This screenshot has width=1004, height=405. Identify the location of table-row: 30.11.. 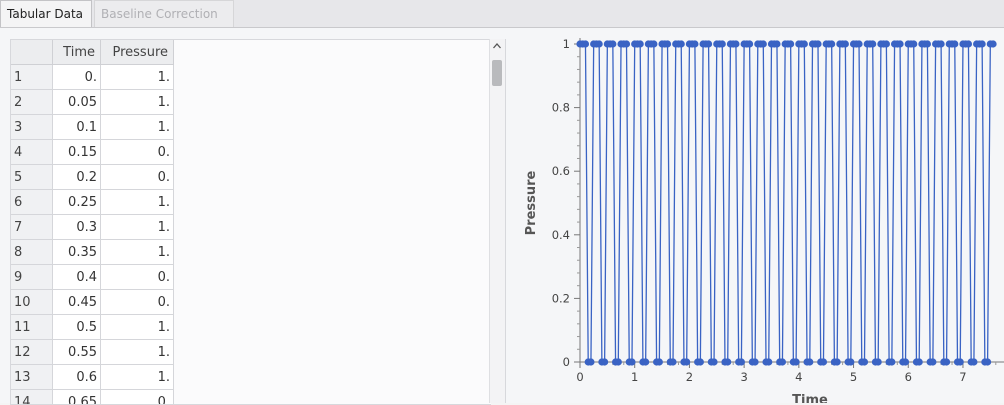
(92, 127).